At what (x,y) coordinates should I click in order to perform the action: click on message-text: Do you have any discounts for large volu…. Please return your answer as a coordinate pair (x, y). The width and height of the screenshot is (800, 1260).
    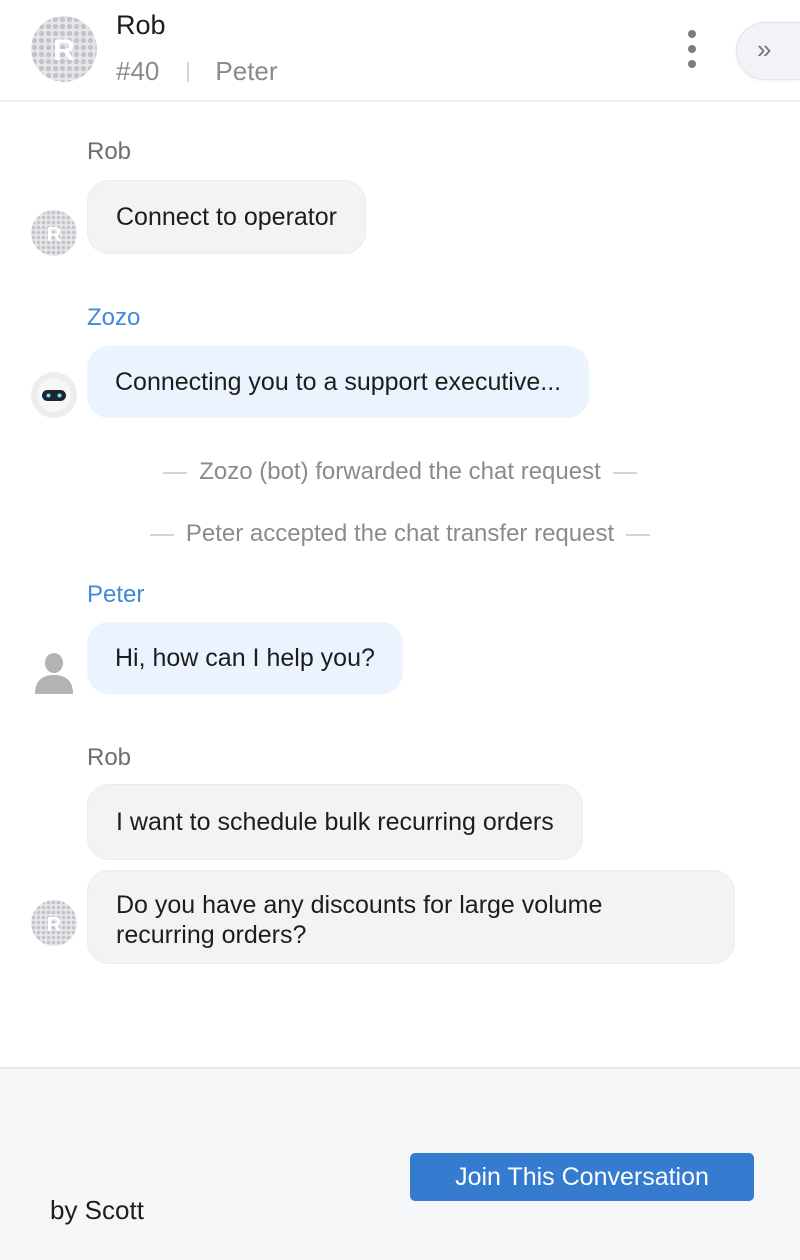
    Looking at the image, I should click on (359, 920).